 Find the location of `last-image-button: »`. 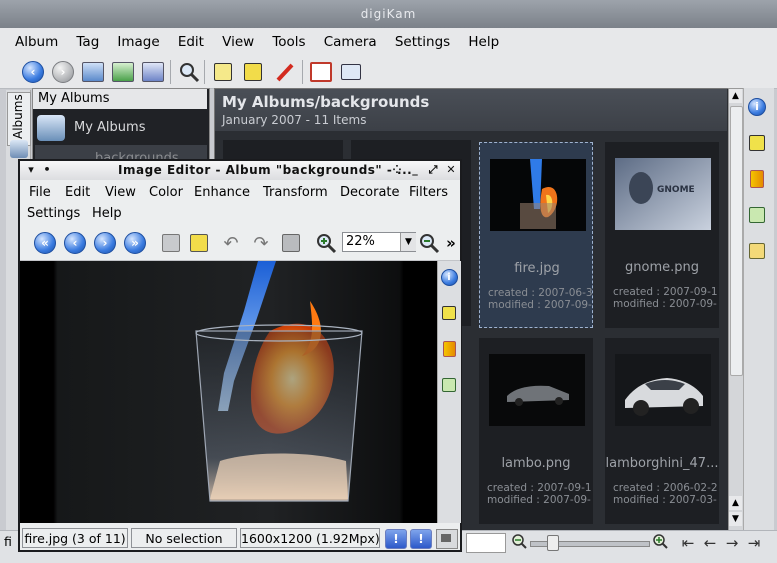

last-image-button: » is located at coordinates (135, 243).